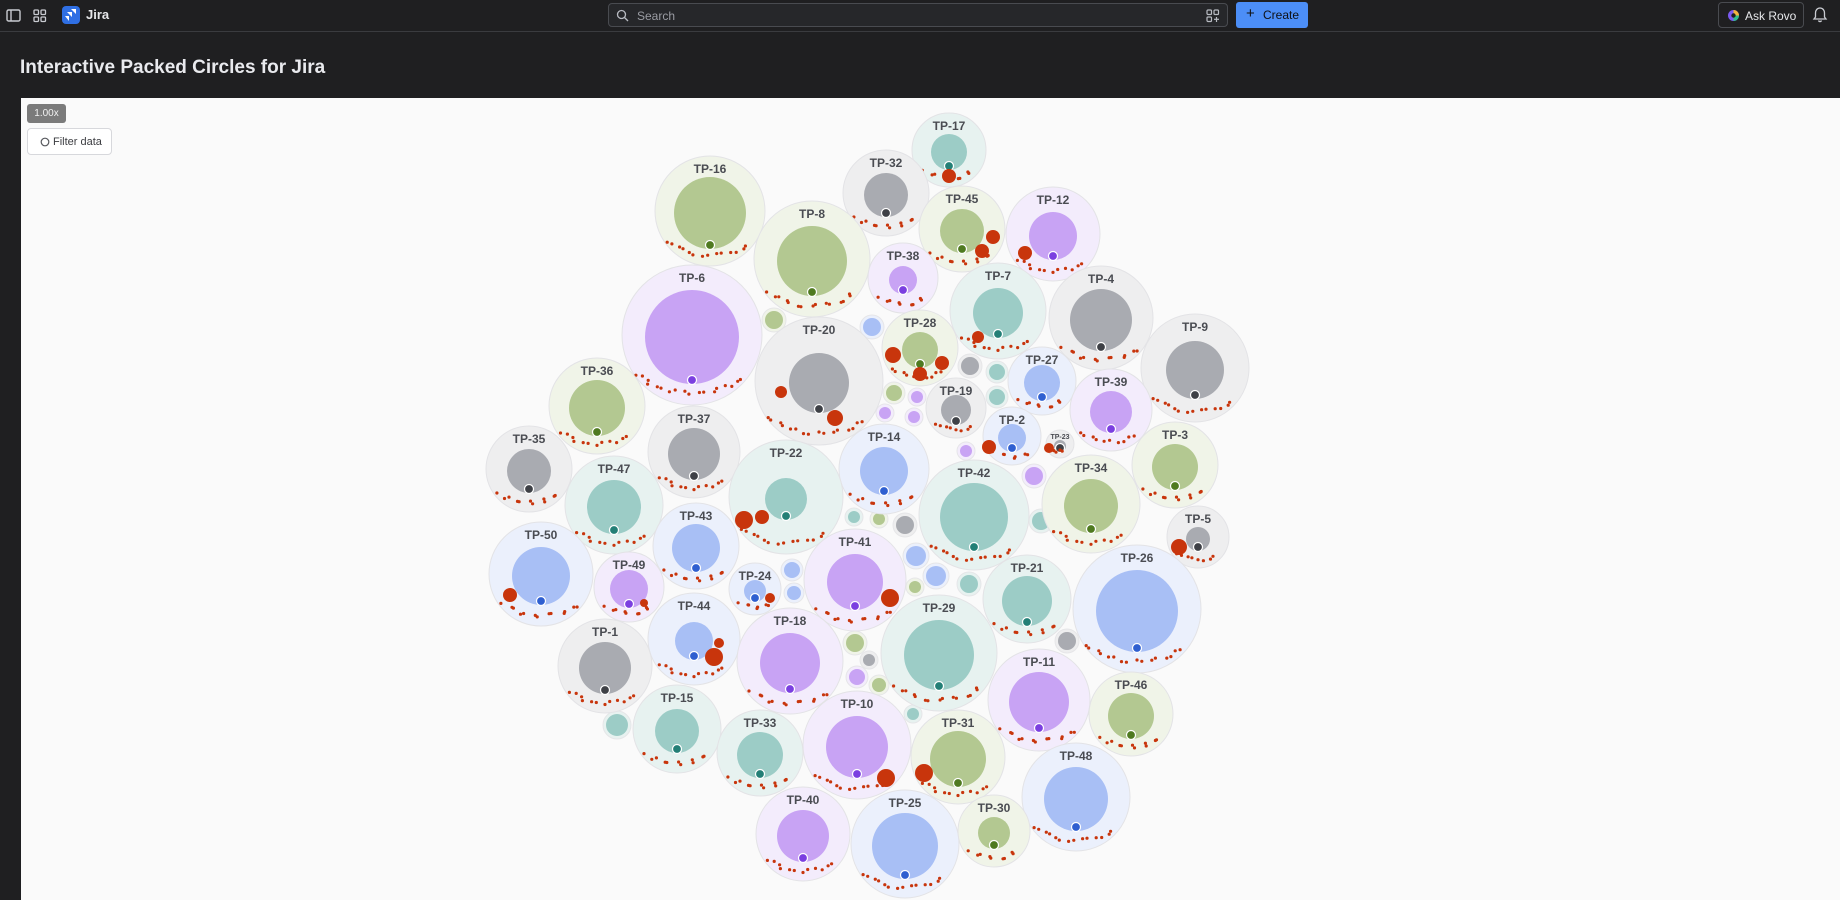 This screenshot has width=1840, height=900. What do you see at coordinates (529, 469) in the screenshot?
I see `issue-bubble-tp-35: TP-35` at bounding box center [529, 469].